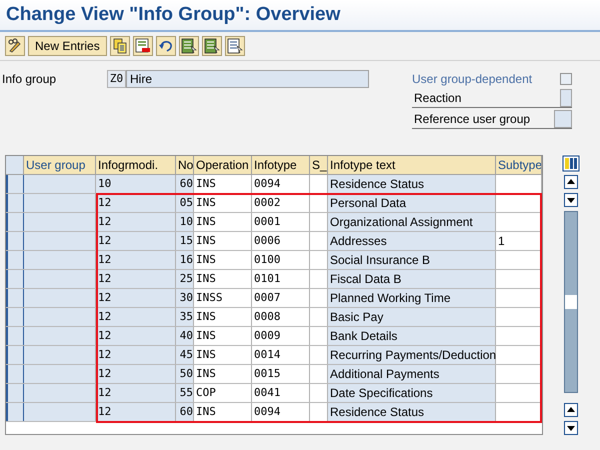 The width and height of the screenshot is (600, 450). What do you see at coordinates (281, 393) in the screenshot?
I see `table-cell: 0041` at bounding box center [281, 393].